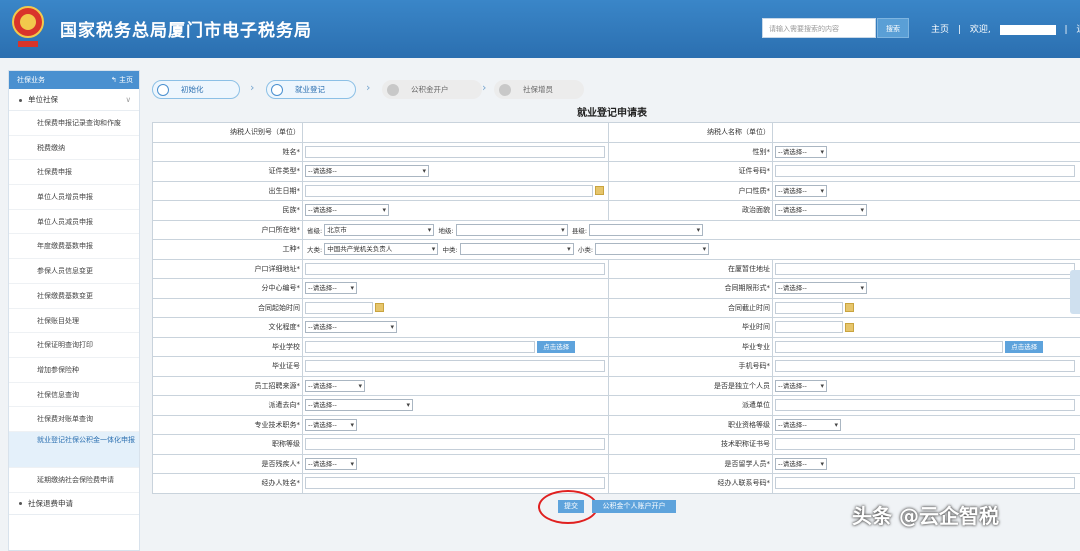  I want to click on chevron-down-icon: ∨, so click(128, 99).